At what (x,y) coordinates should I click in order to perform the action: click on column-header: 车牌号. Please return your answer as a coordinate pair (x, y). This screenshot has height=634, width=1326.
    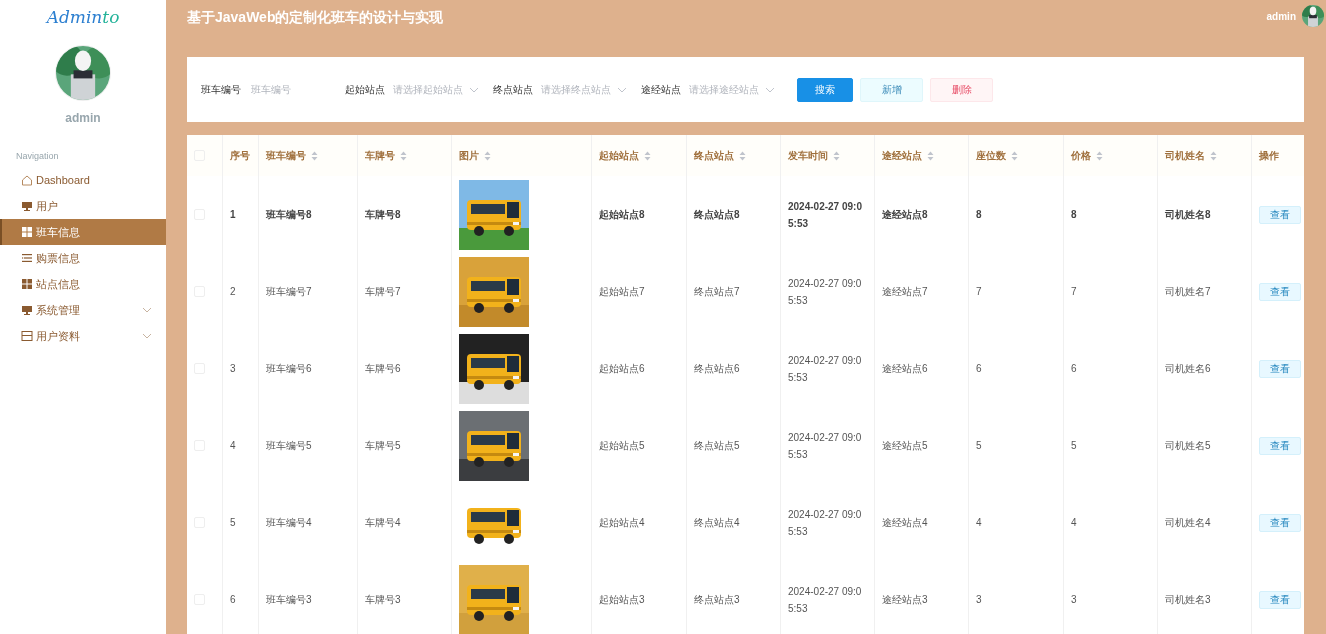
    Looking at the image, I should click on (380, 155).